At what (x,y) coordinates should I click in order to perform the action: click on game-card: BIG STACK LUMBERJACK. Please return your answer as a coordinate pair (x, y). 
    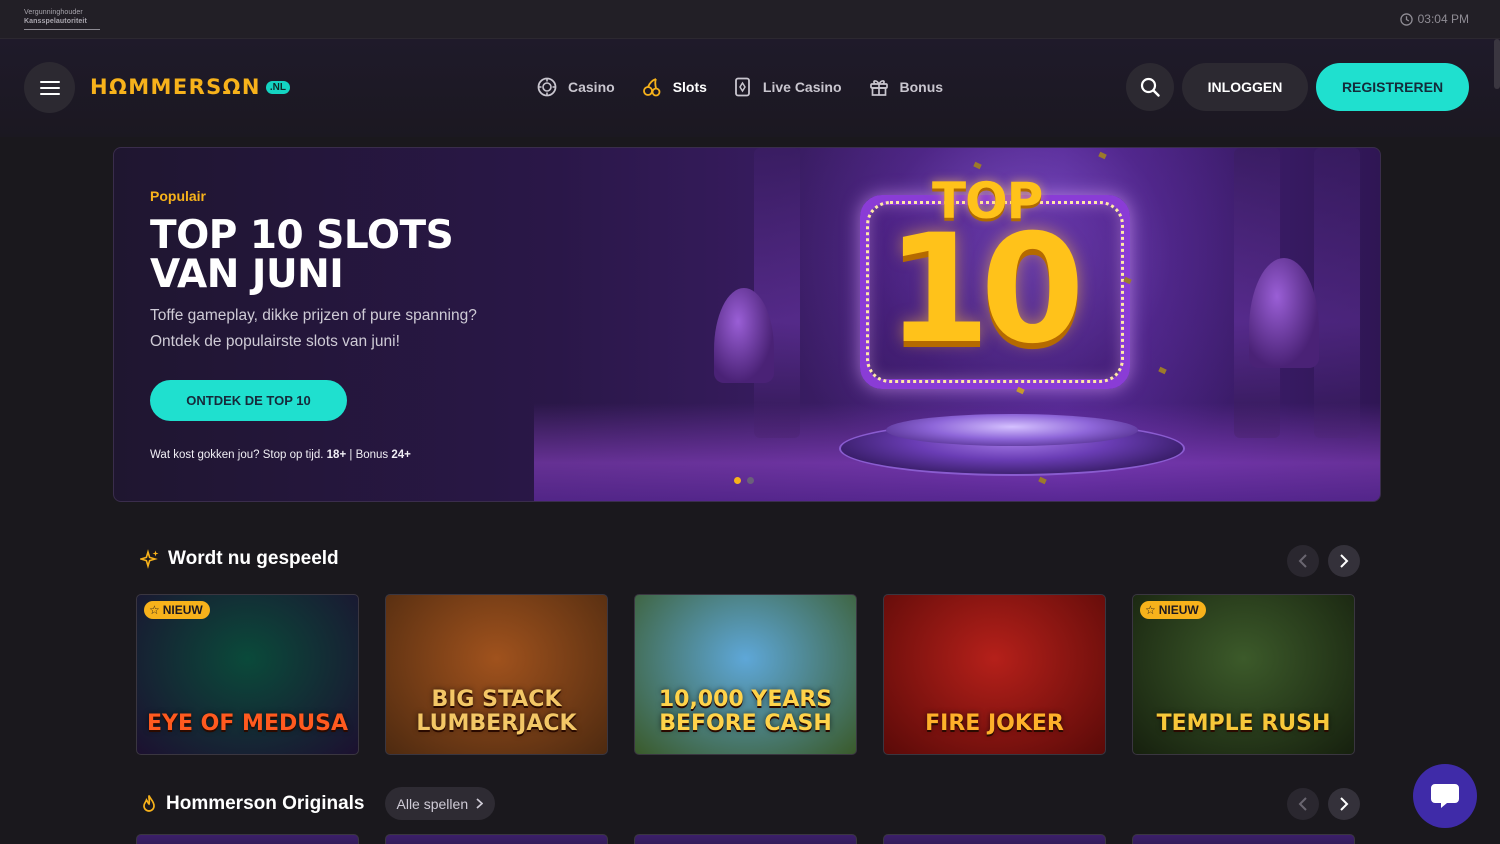
    Looking at the image, I should click on (496, 674).